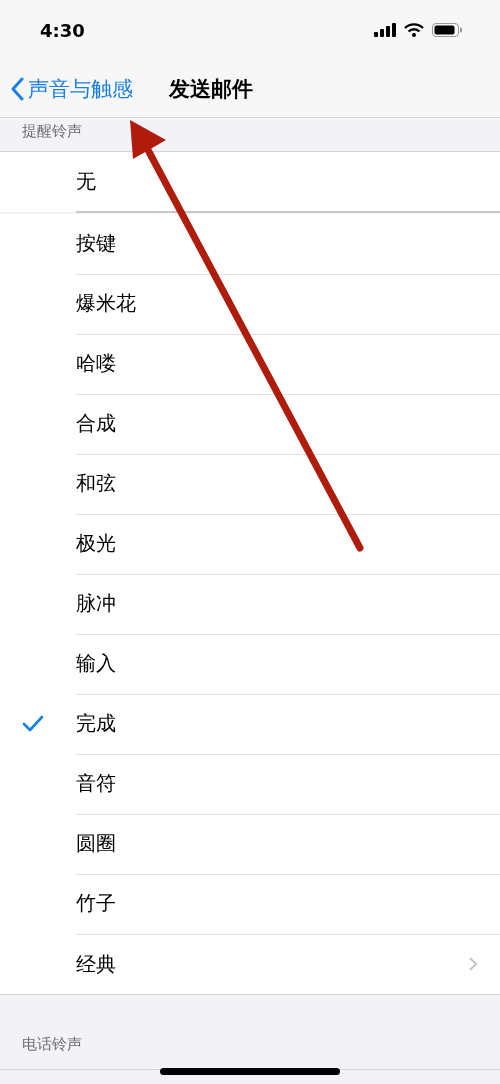 The image size is (500, 1084). I want to click on tone-name: 和弦, so click(96, 483).